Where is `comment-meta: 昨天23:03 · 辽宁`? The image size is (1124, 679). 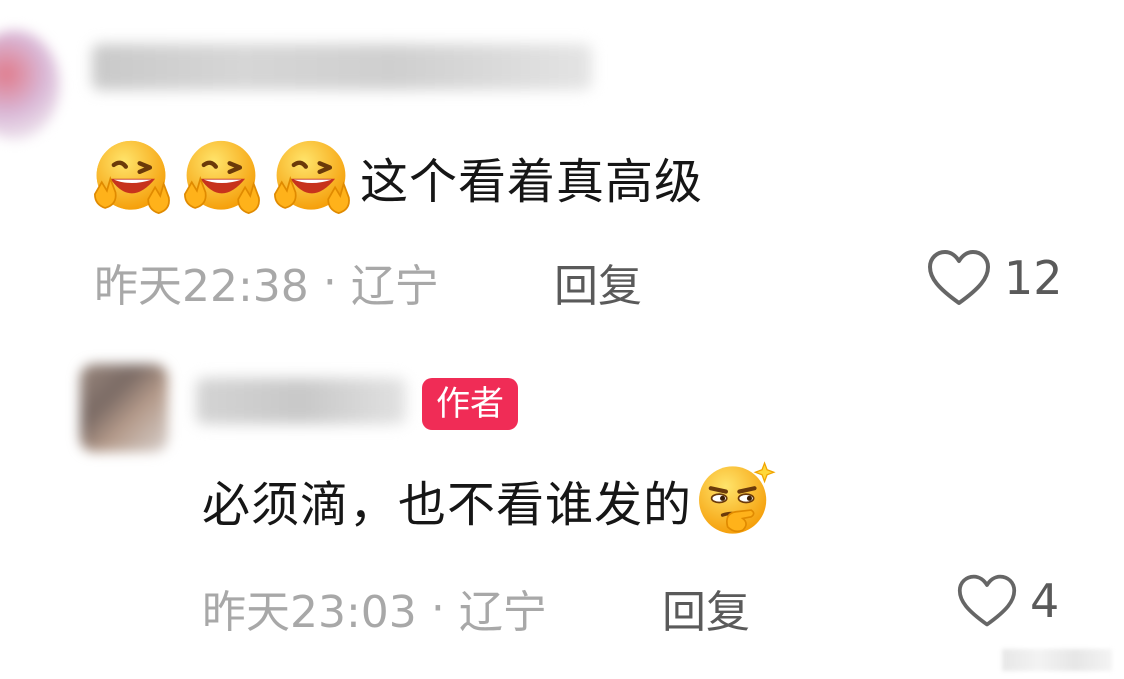
comment-meta: 昨天23:03 · 辽宁 is located at coordinates (374, 608).